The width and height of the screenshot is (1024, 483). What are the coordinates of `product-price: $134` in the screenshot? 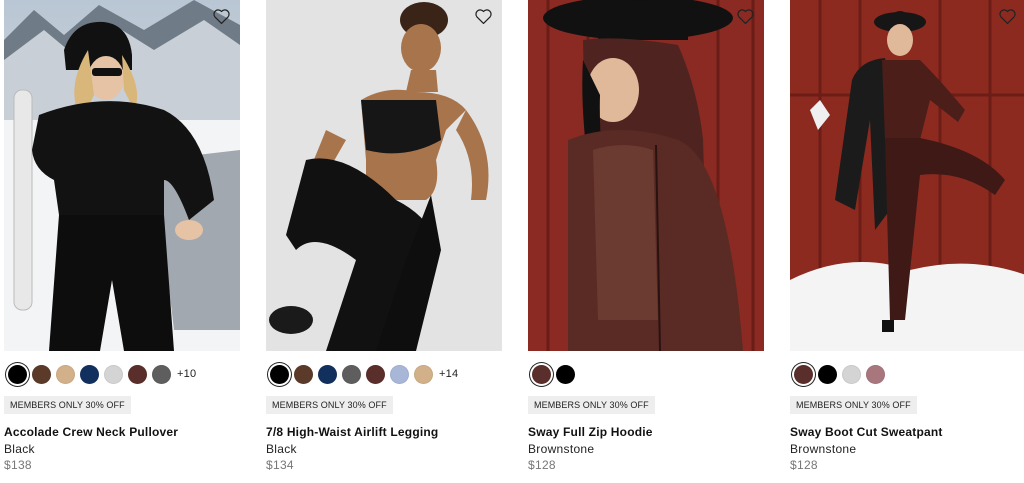 It's located at (280, 465).